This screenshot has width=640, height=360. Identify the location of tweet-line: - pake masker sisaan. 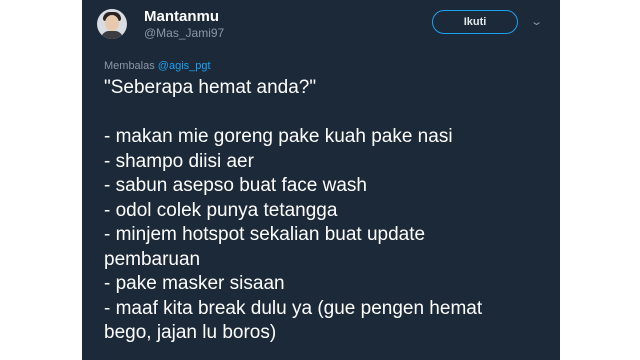
(194, 283).